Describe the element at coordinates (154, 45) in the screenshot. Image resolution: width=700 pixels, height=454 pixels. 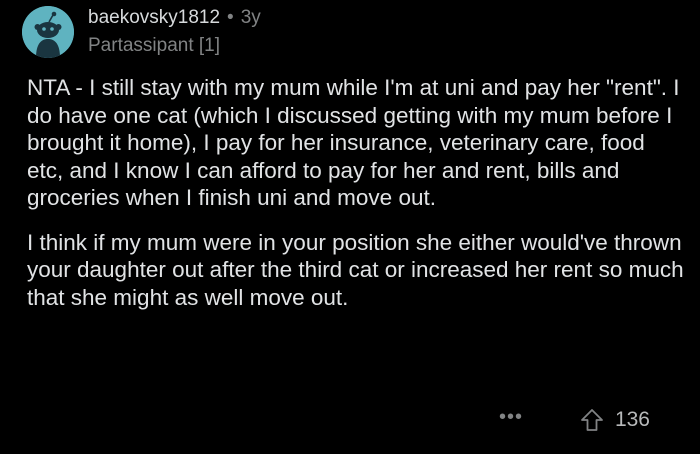
I see `user-flair: Partassipant [1]` at that location.